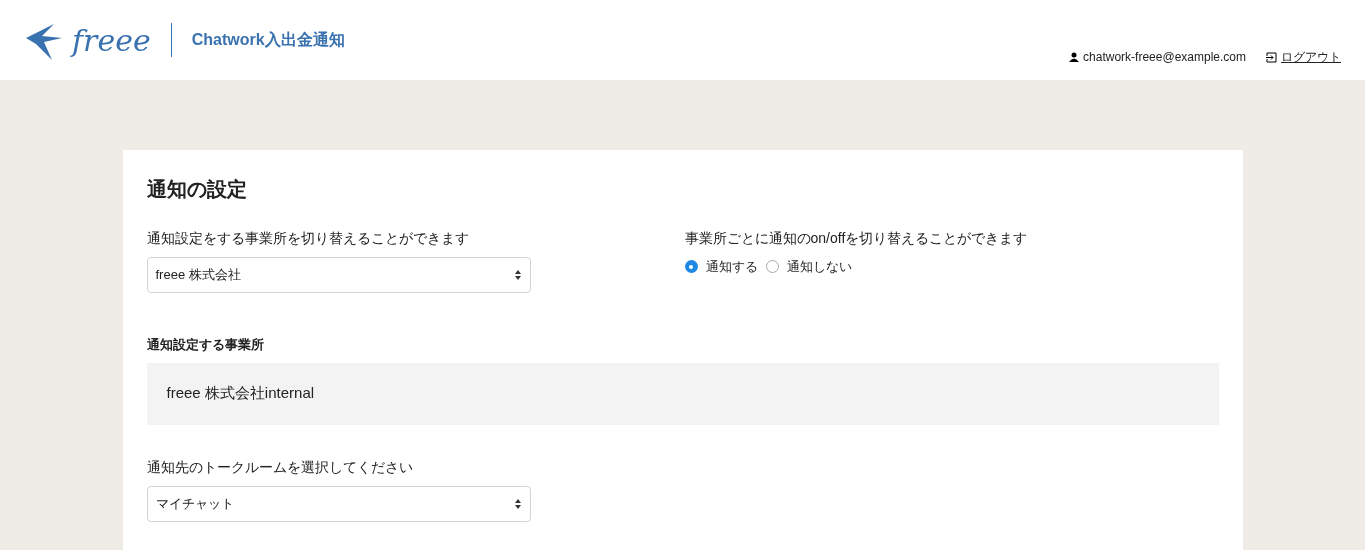 Image resolution: width=1365 pixels, height=550 pixels. I want to click on field-label: 通知設定する事業所, so click(205, 345).